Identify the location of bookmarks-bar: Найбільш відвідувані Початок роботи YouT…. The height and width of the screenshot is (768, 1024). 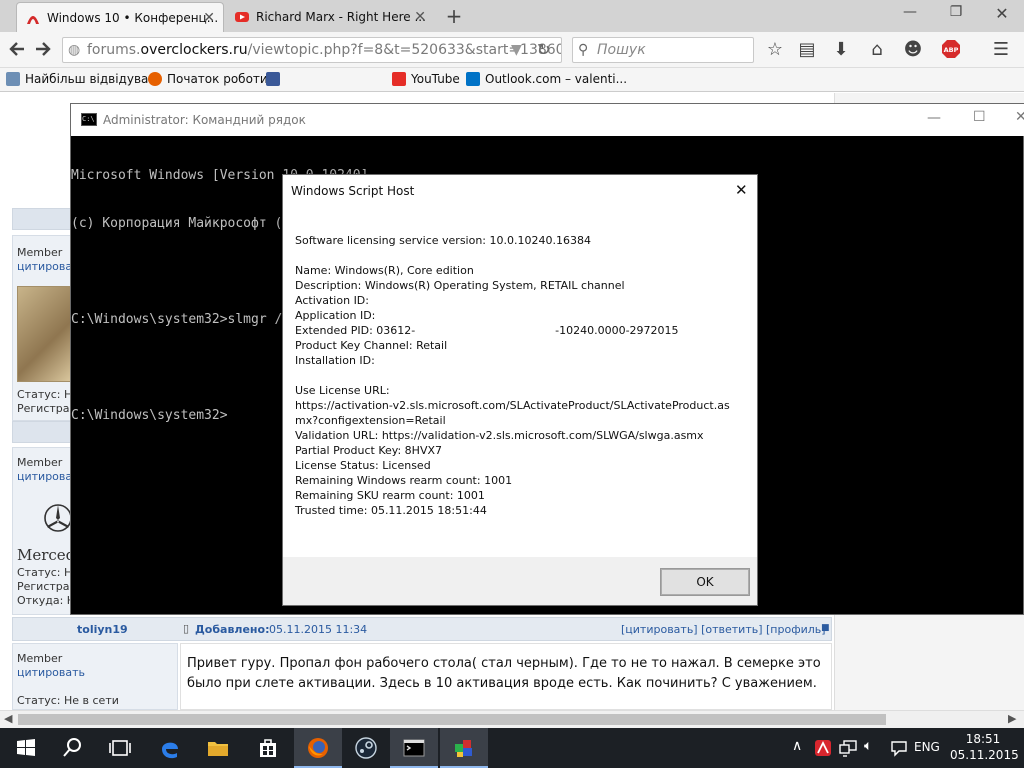
(512, 80).